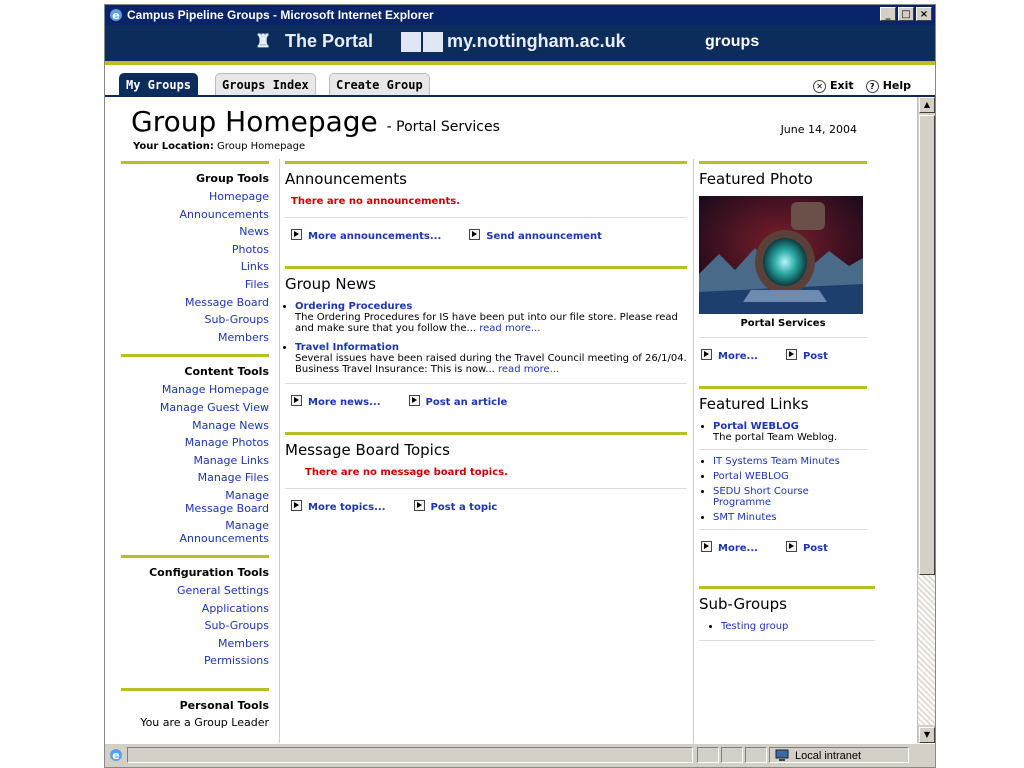  What do you see at coordinates (367, 450) in the screenshot?
I see `message-board-title: Message Board Topics` at bounding box center [367, 450].